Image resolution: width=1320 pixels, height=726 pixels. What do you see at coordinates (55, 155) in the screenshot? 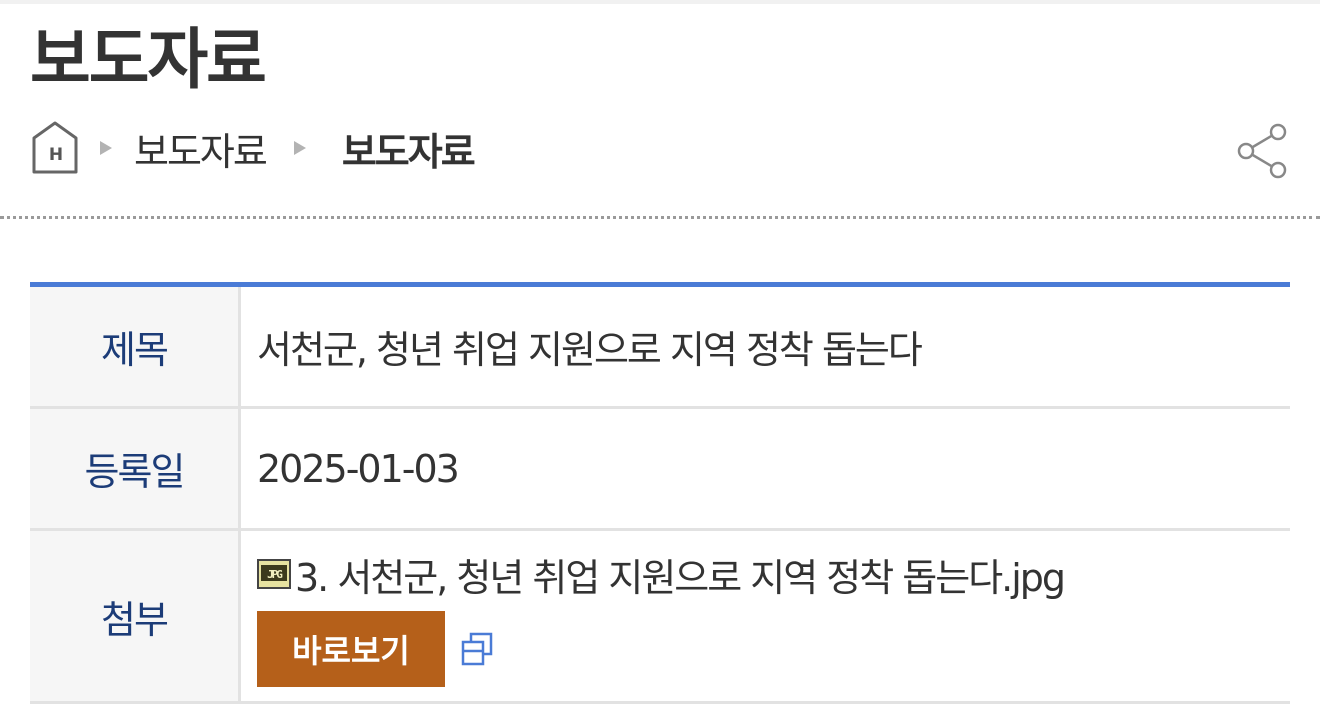
I see `svg-text: H` at bounding box center [55, 155].